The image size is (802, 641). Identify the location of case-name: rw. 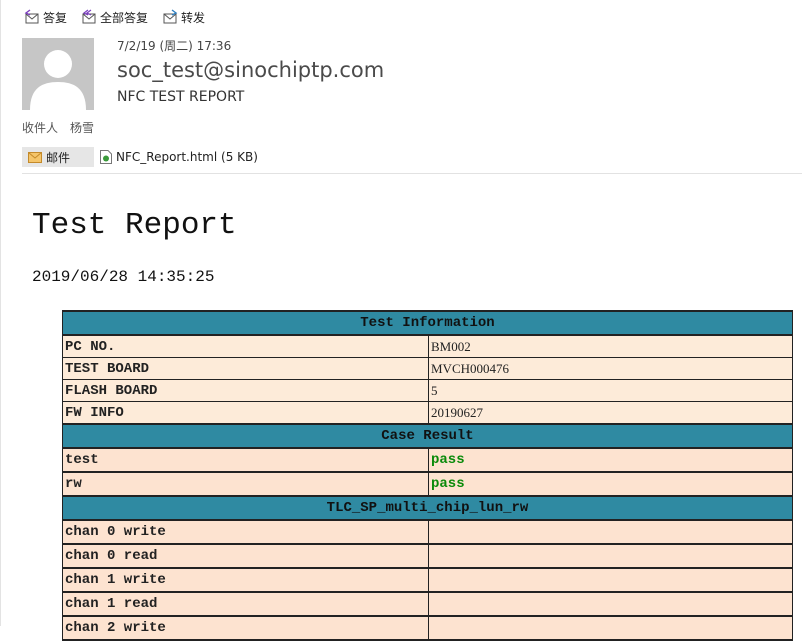
(245, 484).